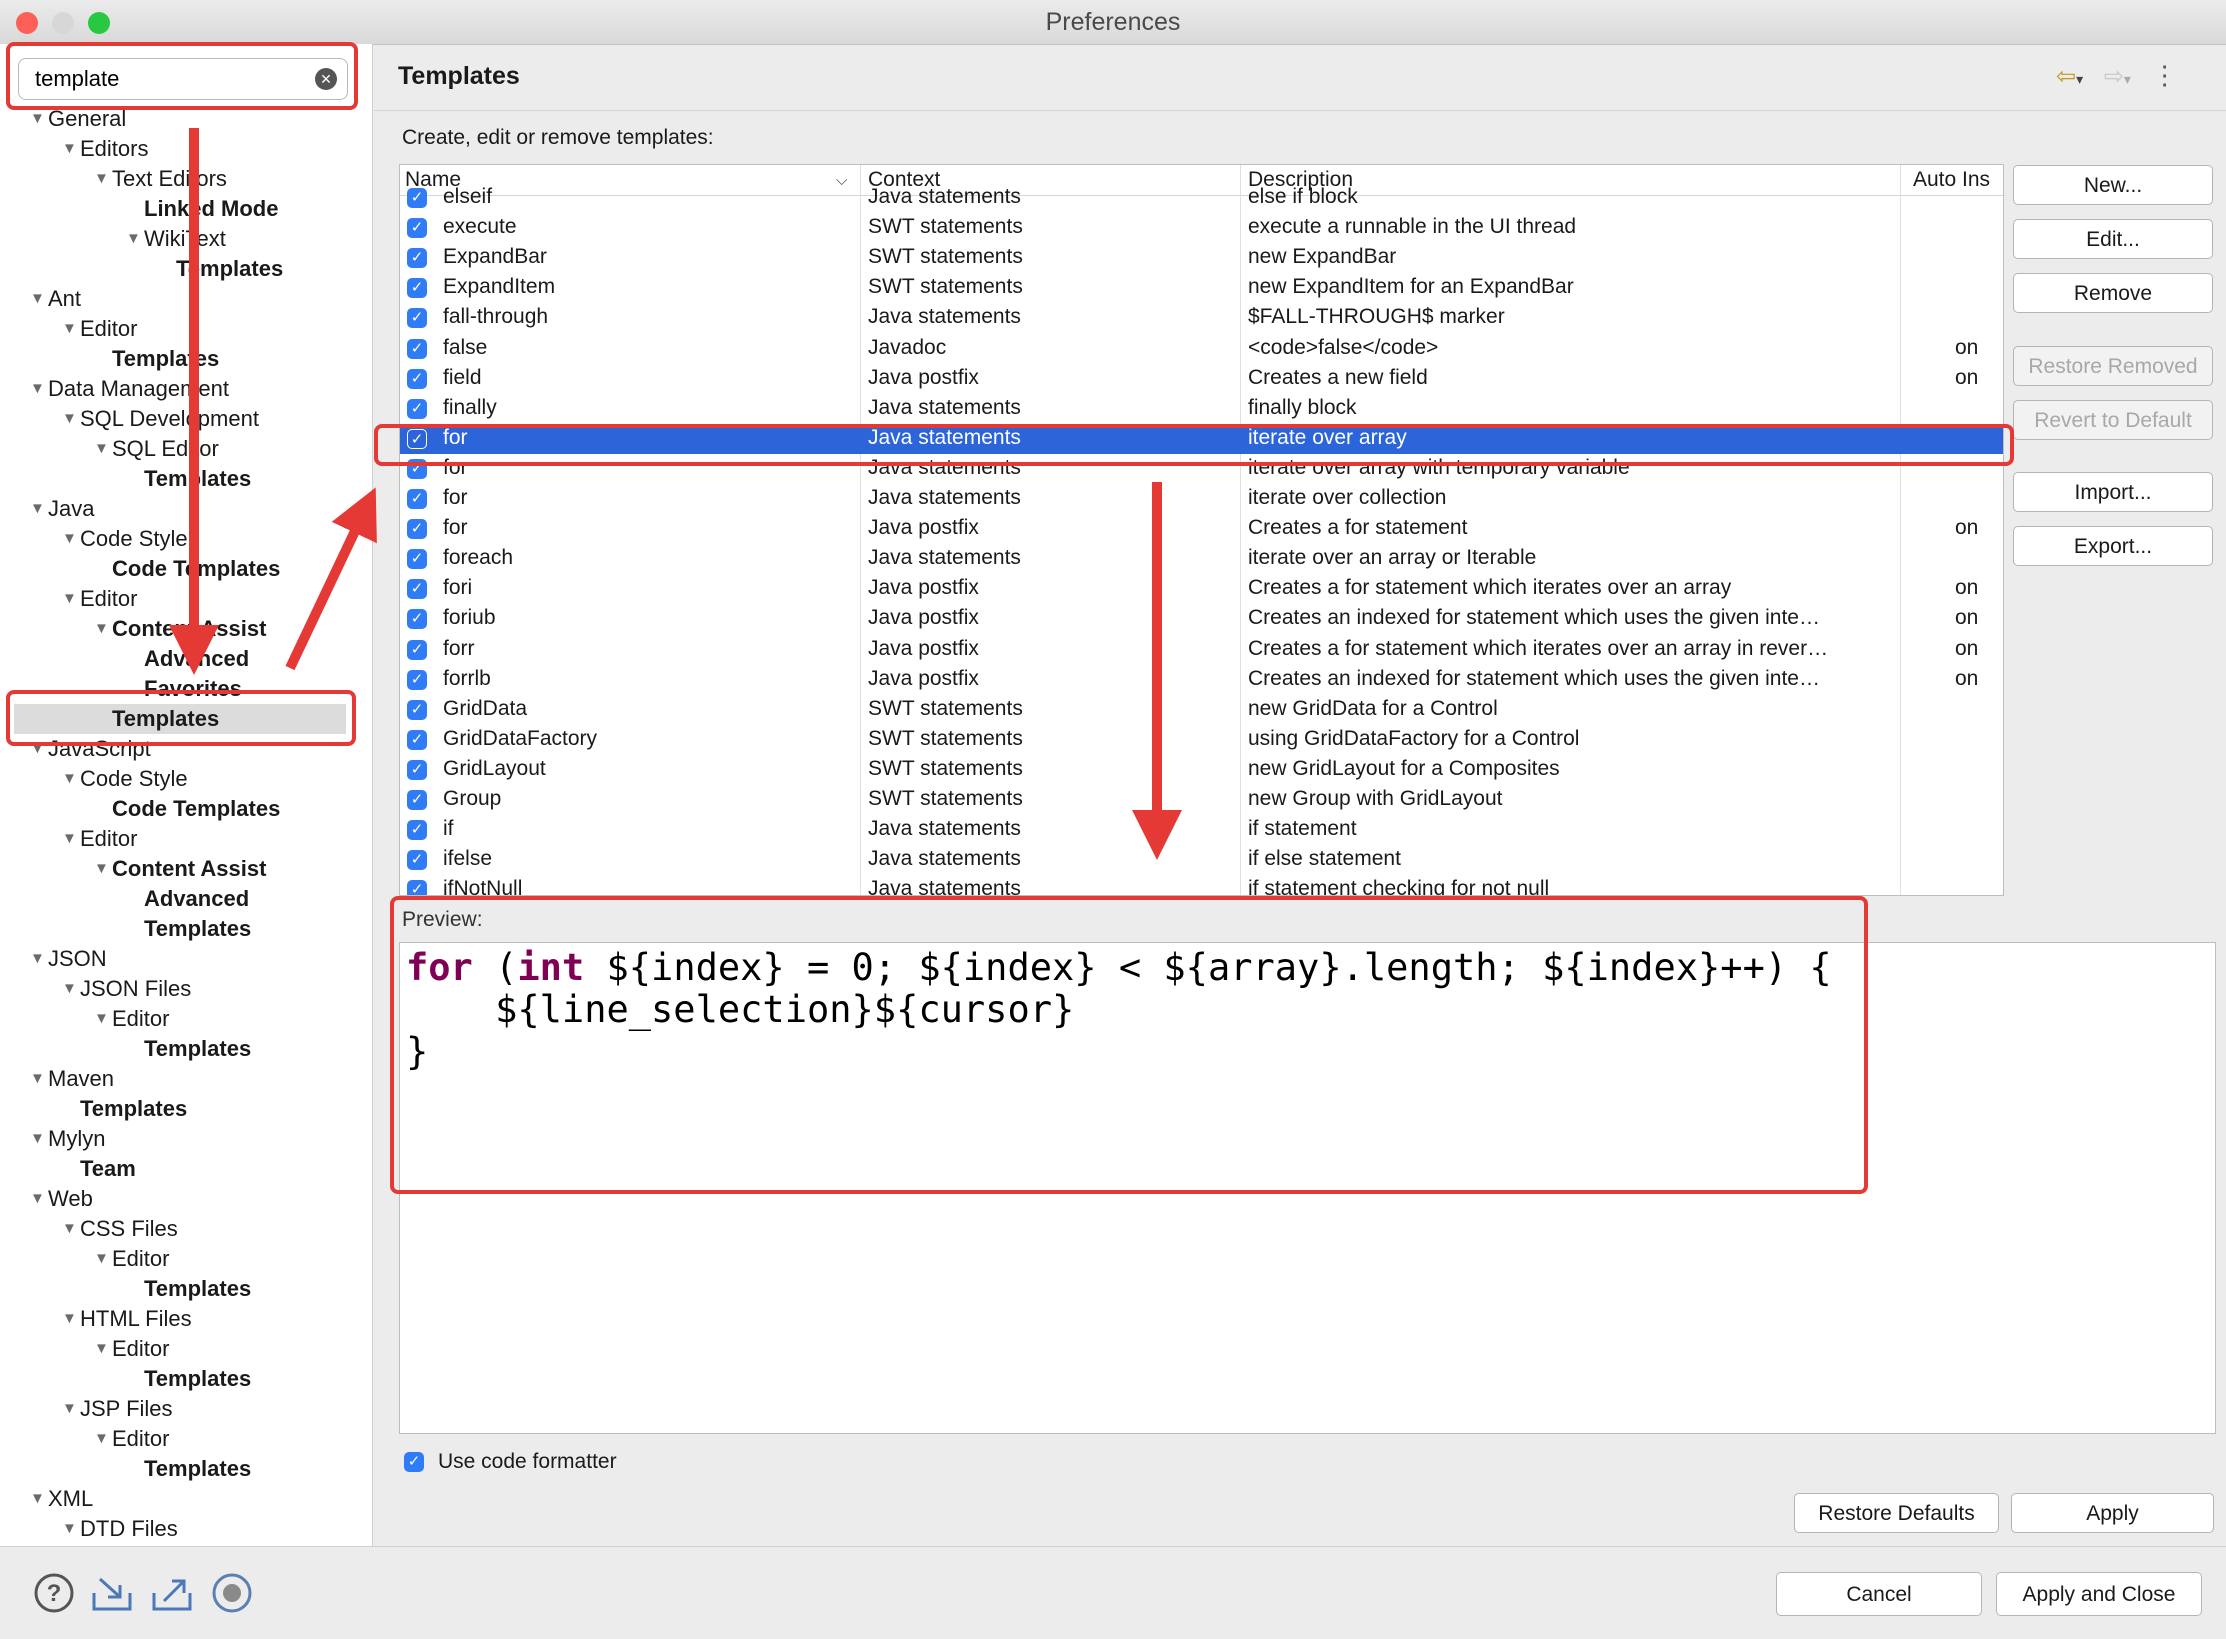 The height and width of the screenshot is (1639, 2226). Describe the element at coordinates (1201, 860) in the screenshot. I see `table-row: ✓ ifelse Java statements if else statement` at that location.